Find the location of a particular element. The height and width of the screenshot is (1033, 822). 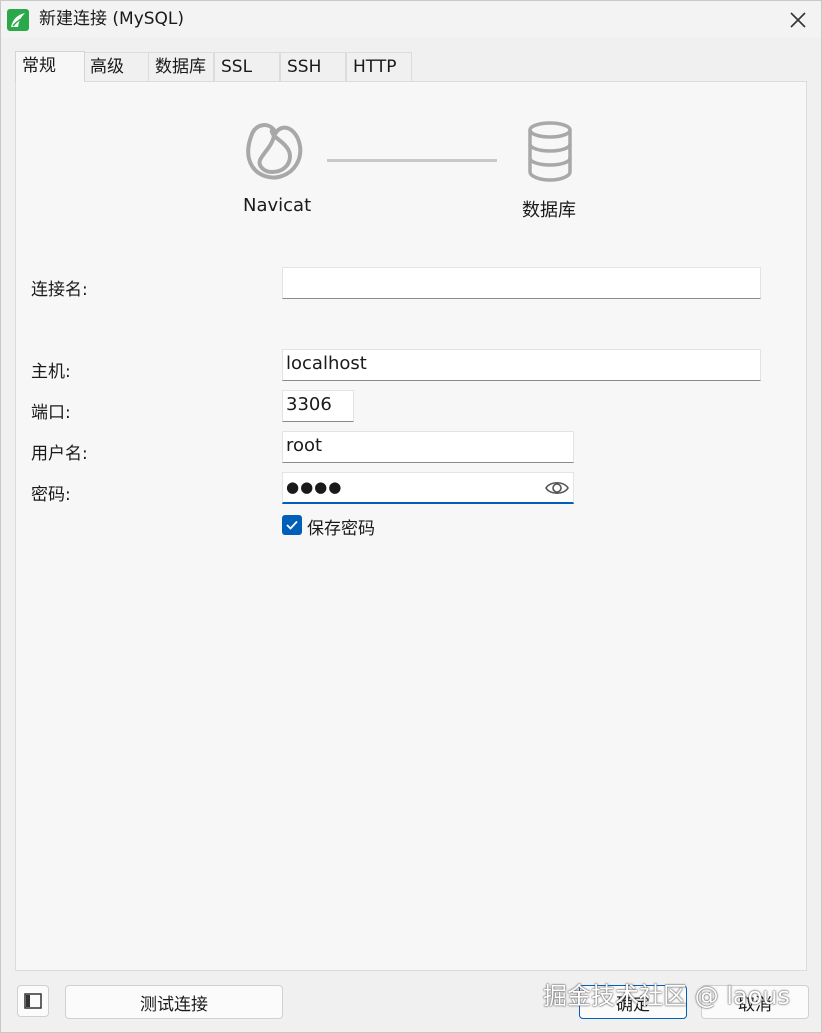

username-input: root is located at coordinates (428, 447).